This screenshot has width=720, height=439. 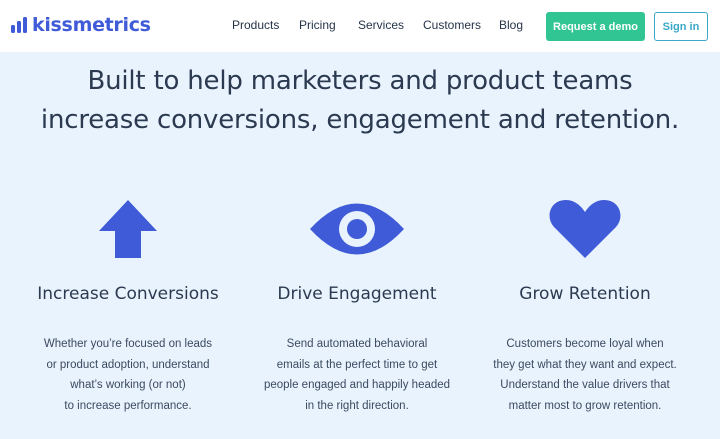 I want to click on nav-item-pricing: Pricing, so click(x=317, y=25).